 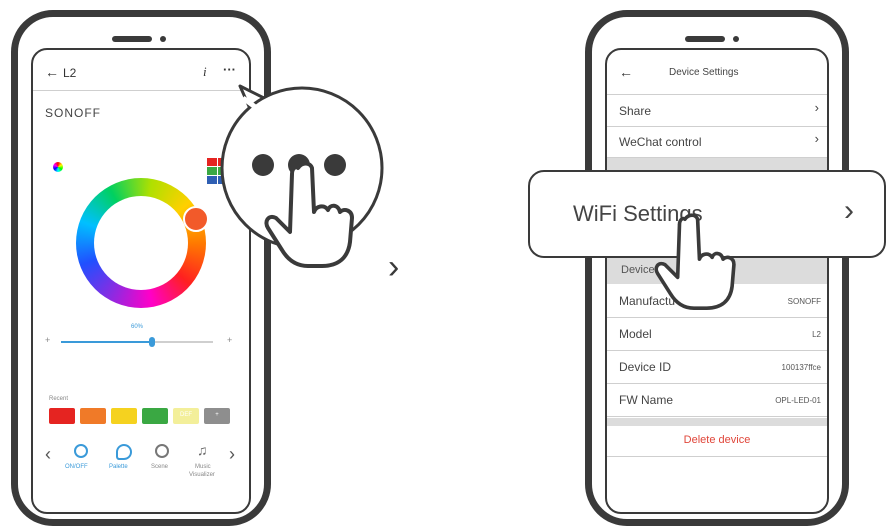 I want to click on device-info-value: L2, so click(x=816, y=334).